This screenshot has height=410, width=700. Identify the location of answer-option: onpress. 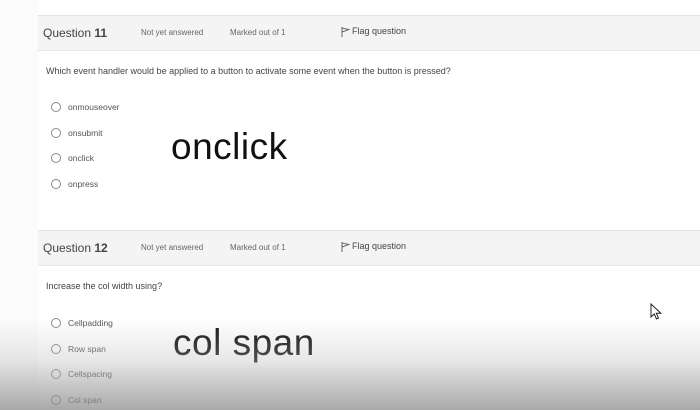
(74, 185).